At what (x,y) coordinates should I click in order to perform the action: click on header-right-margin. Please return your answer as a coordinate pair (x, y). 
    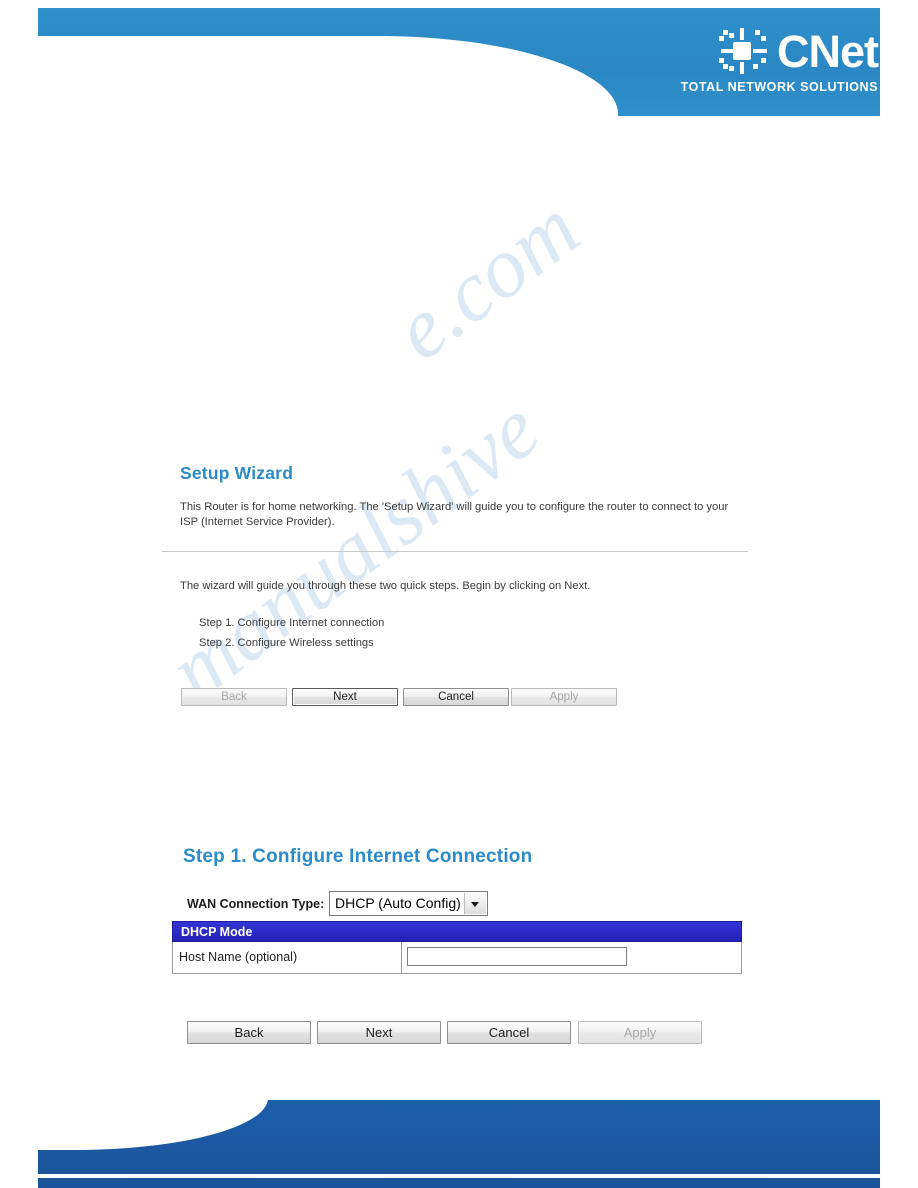
    Looking at the image, I should click on (899, 62).